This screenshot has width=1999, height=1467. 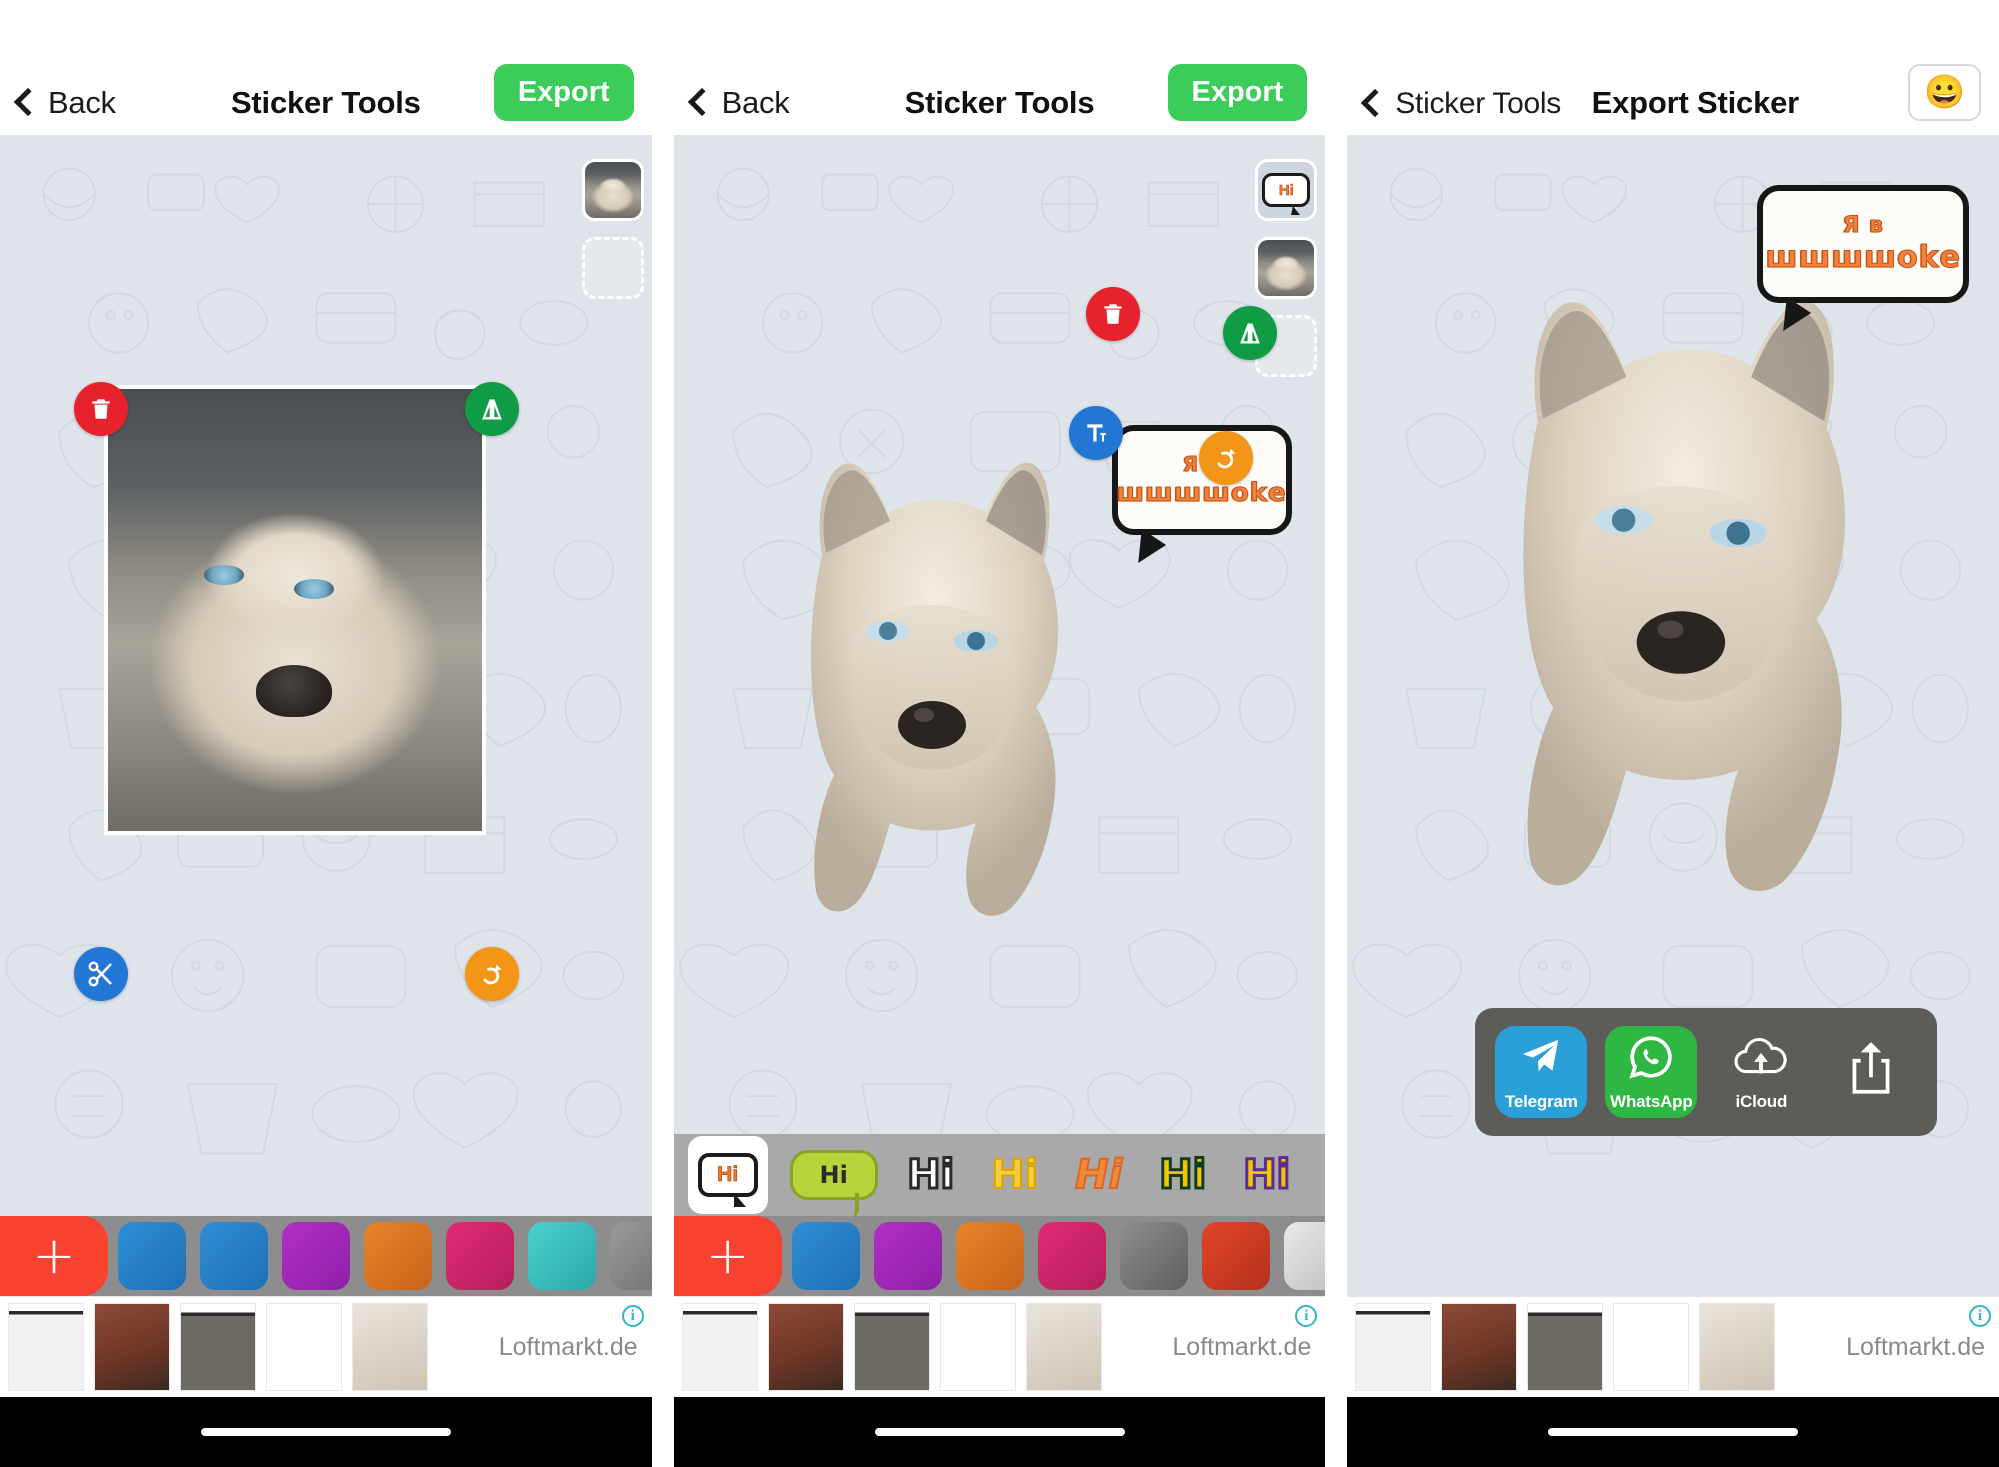 I want to click on text-style-picker-strip: Hi Hi Hi Hi Hi Hi Hi, so click(x=999, y=1175).